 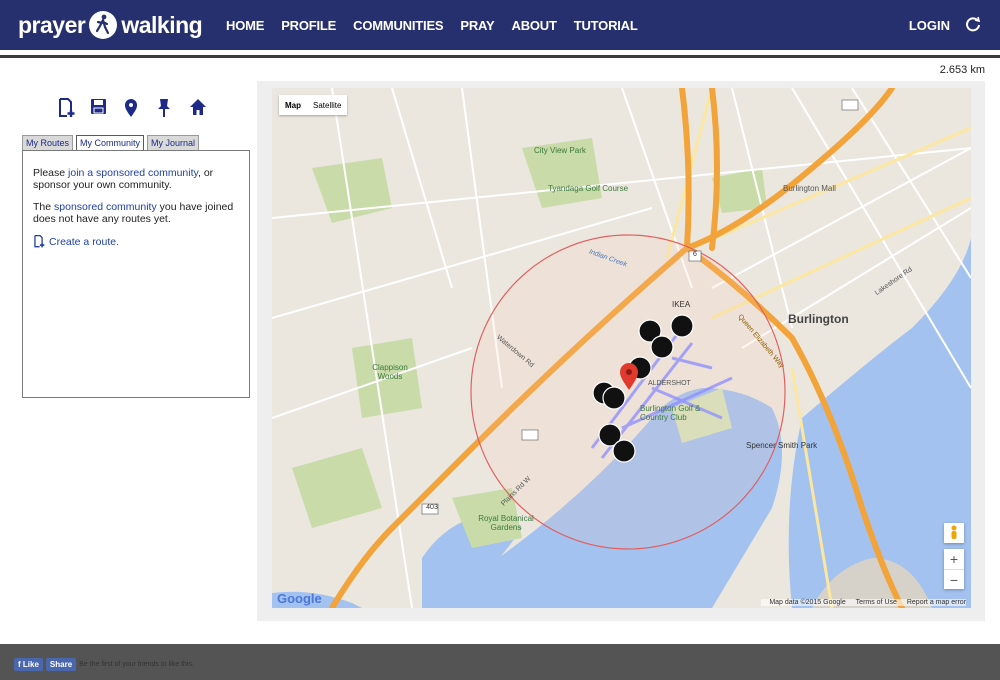 What do you see at coordinates (28, 664) in the screenshot?
I see `facebook-like-button: f Like` at bounding box center [28, 664].